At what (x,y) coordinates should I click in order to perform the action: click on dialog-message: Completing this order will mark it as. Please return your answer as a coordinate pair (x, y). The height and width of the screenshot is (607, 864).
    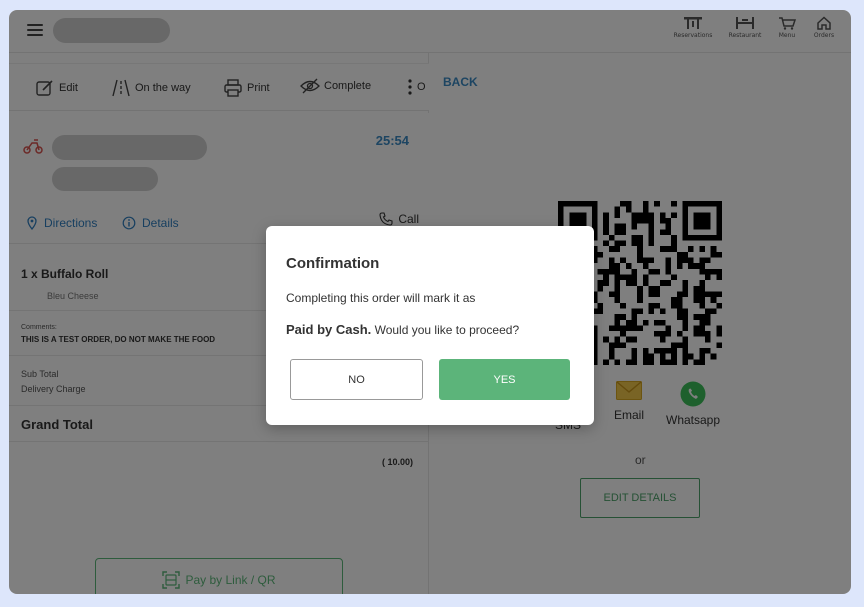
    Looking at the image, I should click on (381, 298).